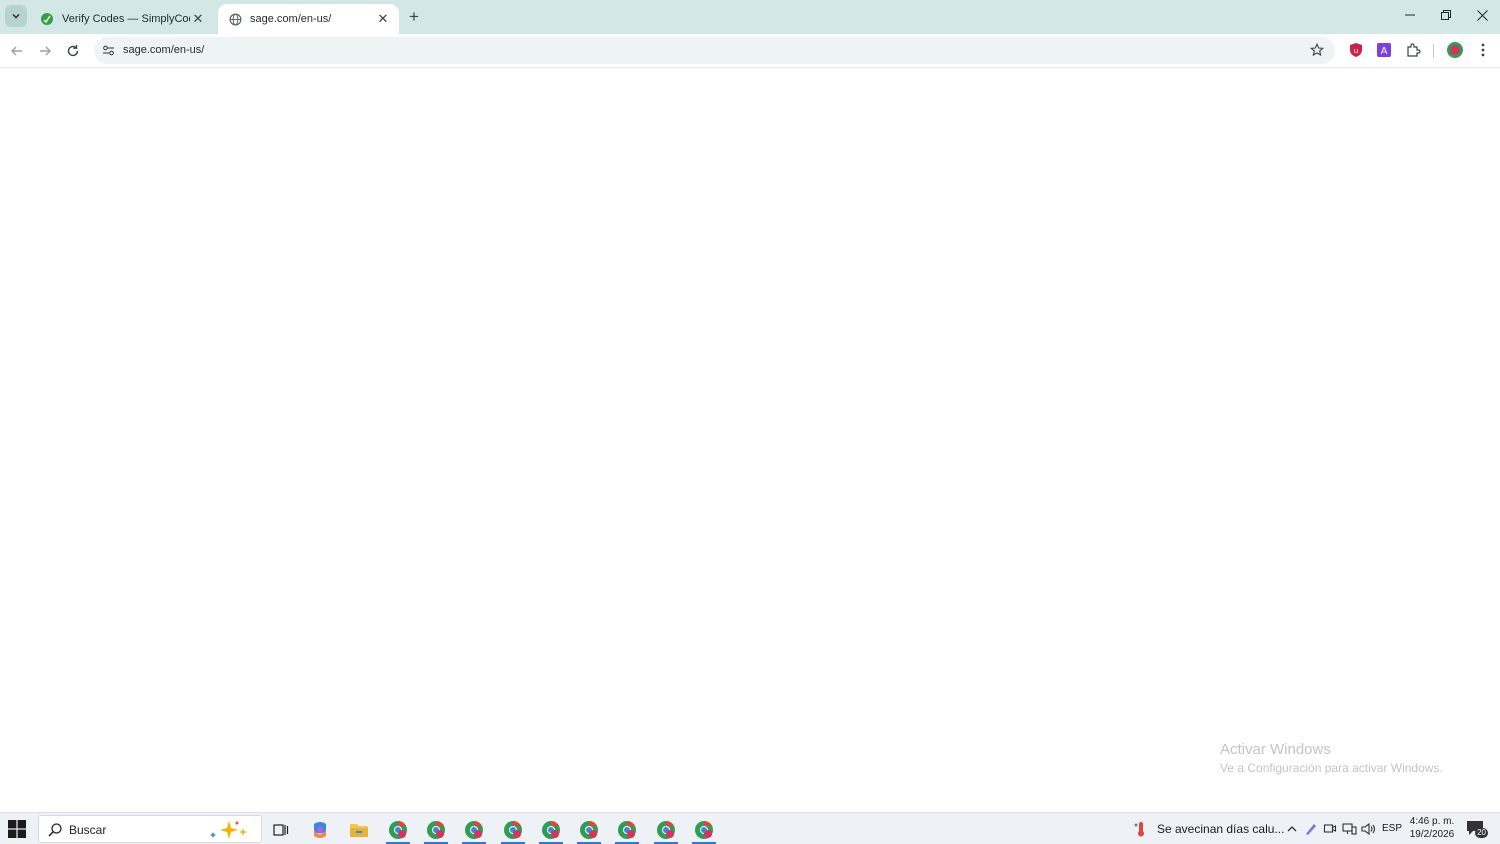 Image resolution: width=1500 pixels, height=844 pixels. I want to click on svg-text: u, so click(1356, 51).